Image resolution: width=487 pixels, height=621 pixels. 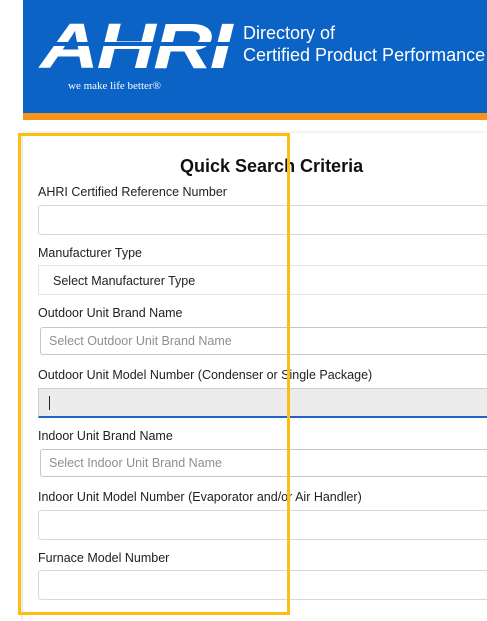 What do you see at coordinates (124, 281) in the screenshot?
I see `manufacturer-type-selected: Select Manufacturer Type` at bounding box center [124, 281].